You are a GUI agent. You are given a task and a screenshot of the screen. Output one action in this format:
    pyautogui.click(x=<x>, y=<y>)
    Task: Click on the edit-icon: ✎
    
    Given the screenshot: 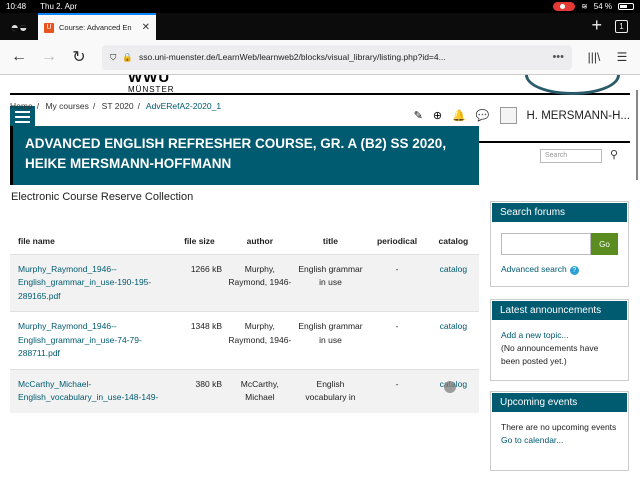 What is the action you would take?
    pyautogui.click(x=418, y=115)
    